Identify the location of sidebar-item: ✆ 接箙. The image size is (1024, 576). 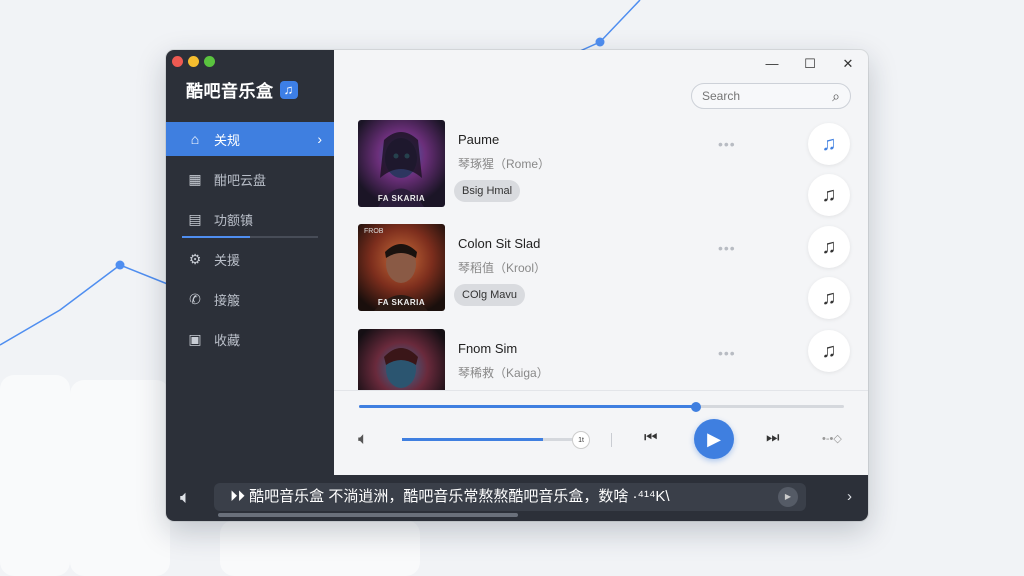
(250, 299).